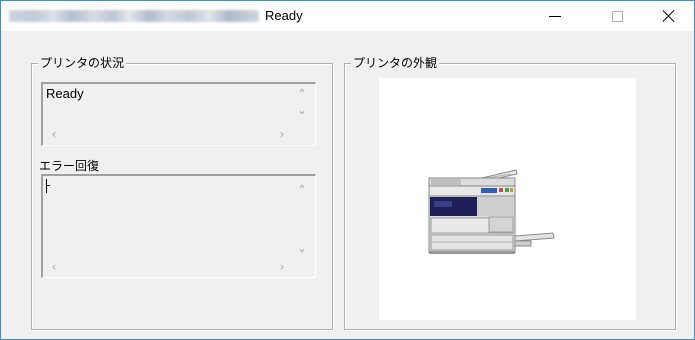 This screenshot has width=695, height=340. I want to click on printer-appearance-legend: プリンタの外観, so click(395, 63).